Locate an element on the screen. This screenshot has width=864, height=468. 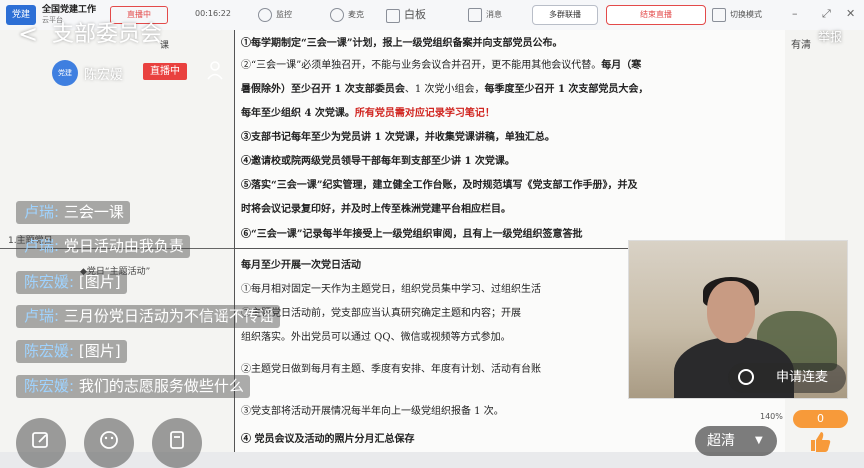
chat-message: 卢瑞: 党日活动由我负责 is located at coordinates (103, 246).